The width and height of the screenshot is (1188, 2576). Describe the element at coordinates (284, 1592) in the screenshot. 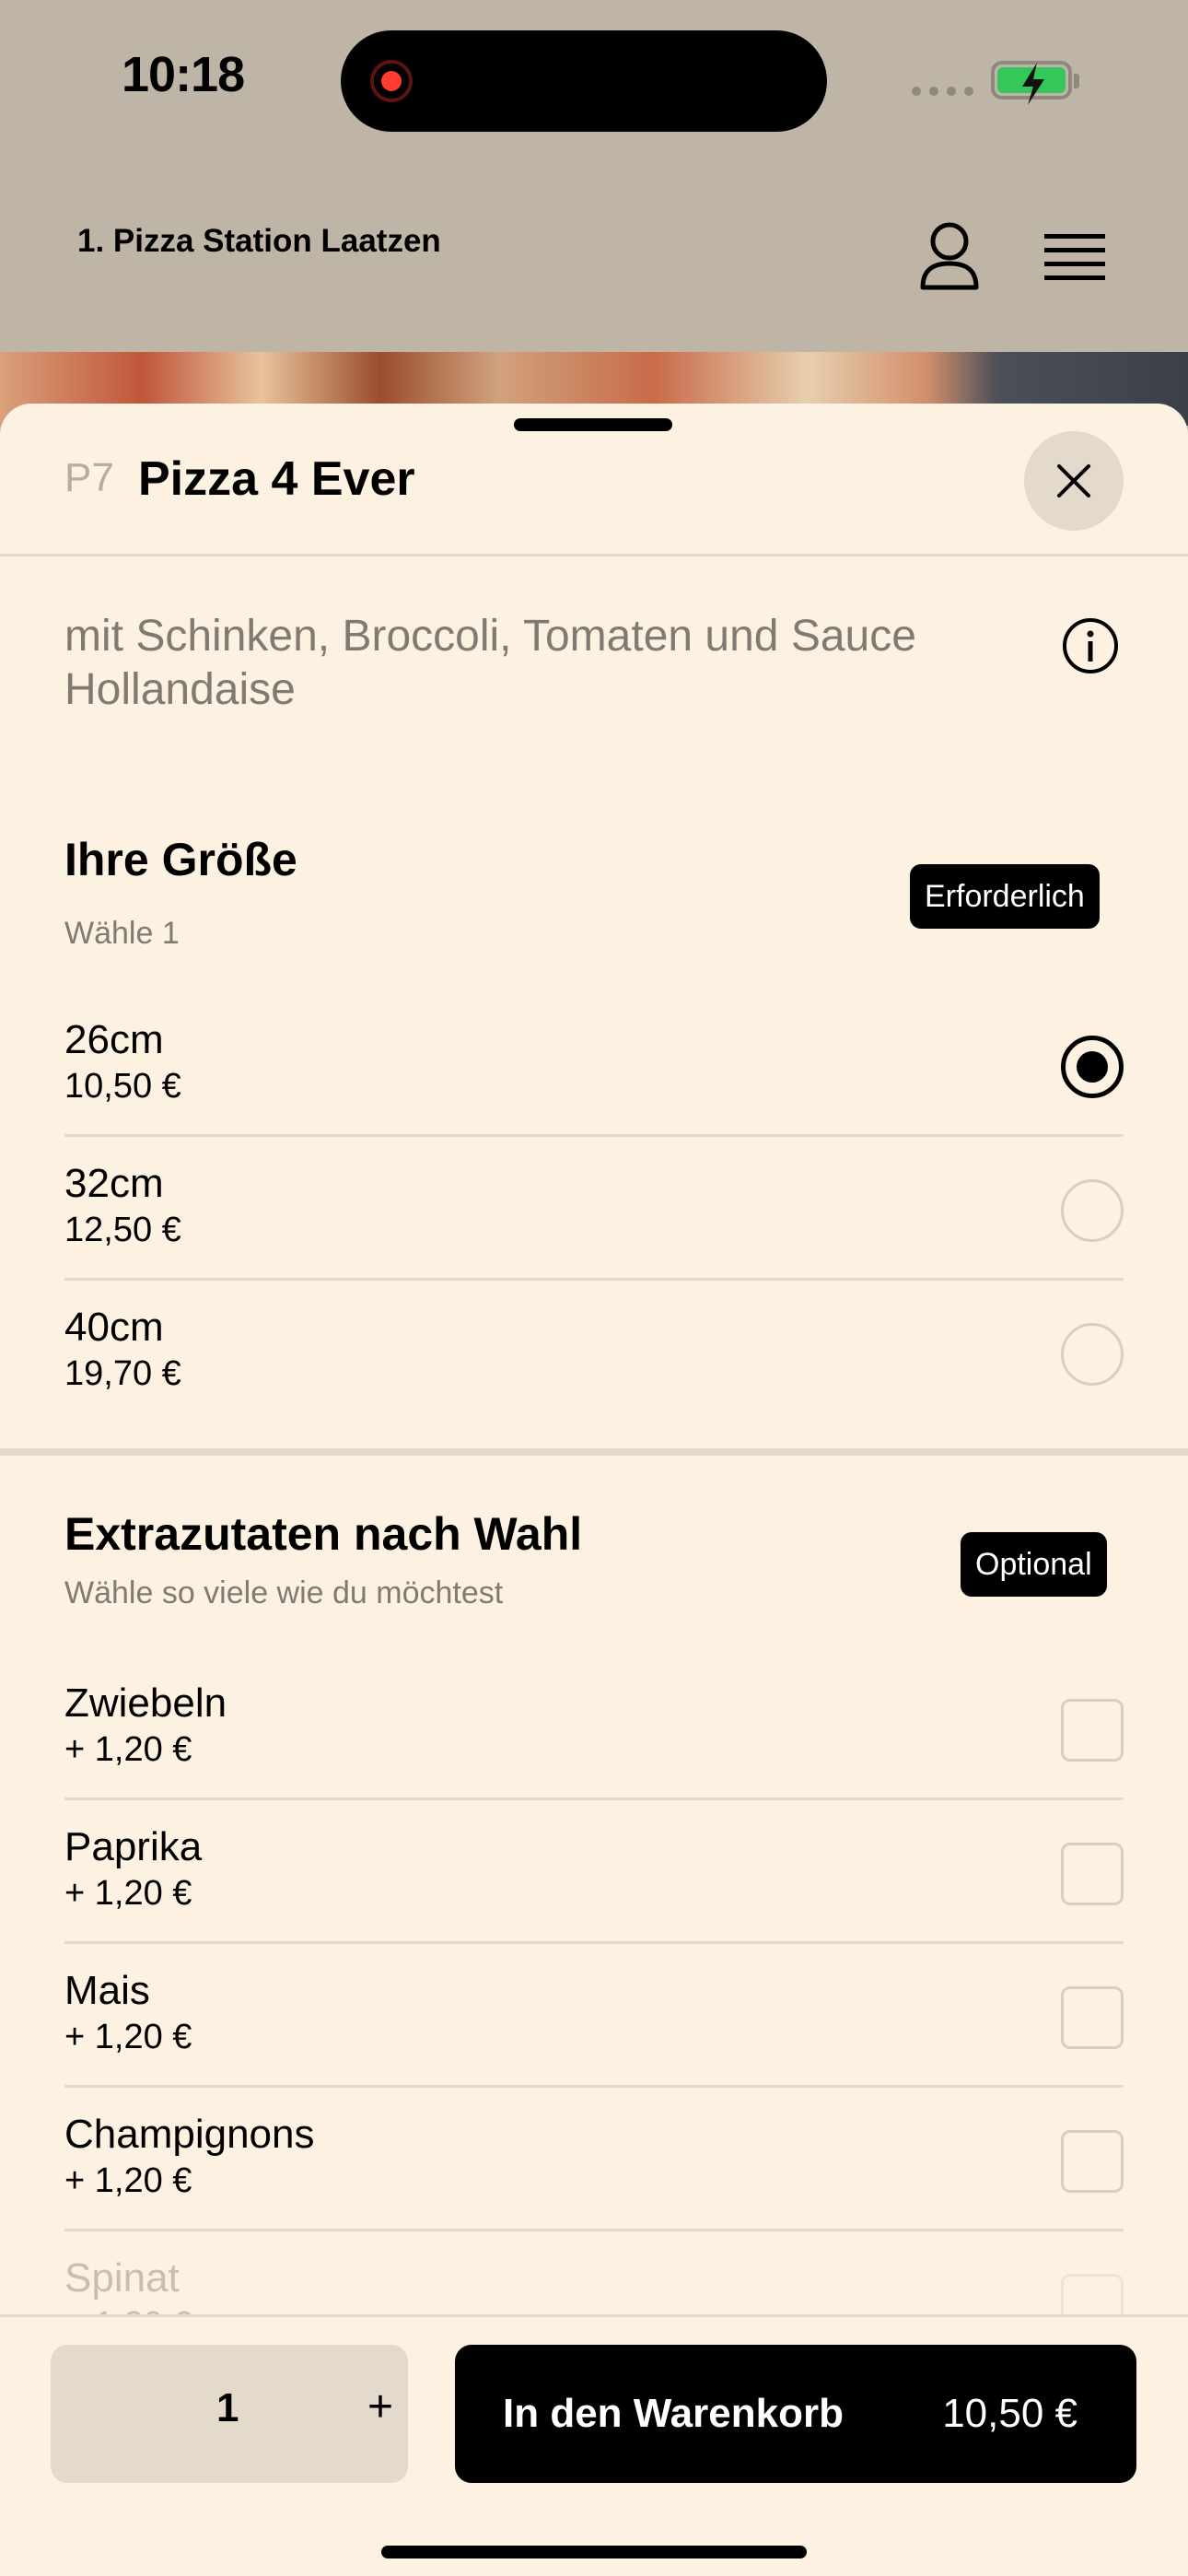

I see `extras-section-subtitle: Wähle so viele wie du möchtest` at that location.